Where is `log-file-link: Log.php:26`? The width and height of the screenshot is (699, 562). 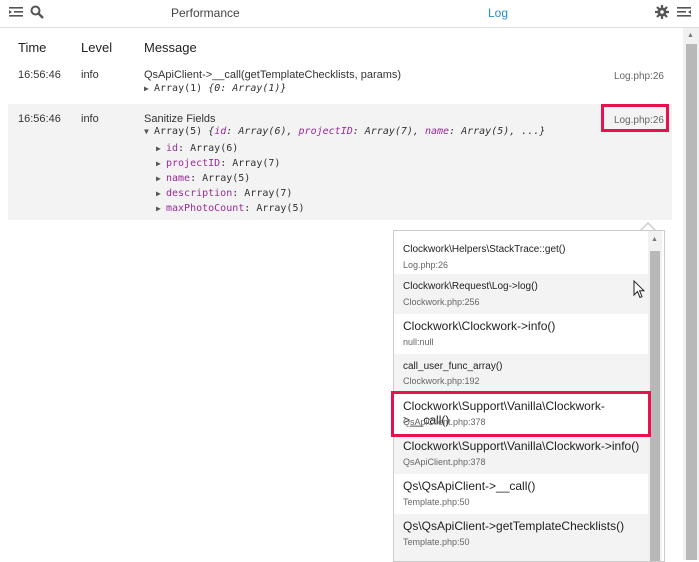 log-file-link: Log.php:26 is located at coordinates (639, 76).